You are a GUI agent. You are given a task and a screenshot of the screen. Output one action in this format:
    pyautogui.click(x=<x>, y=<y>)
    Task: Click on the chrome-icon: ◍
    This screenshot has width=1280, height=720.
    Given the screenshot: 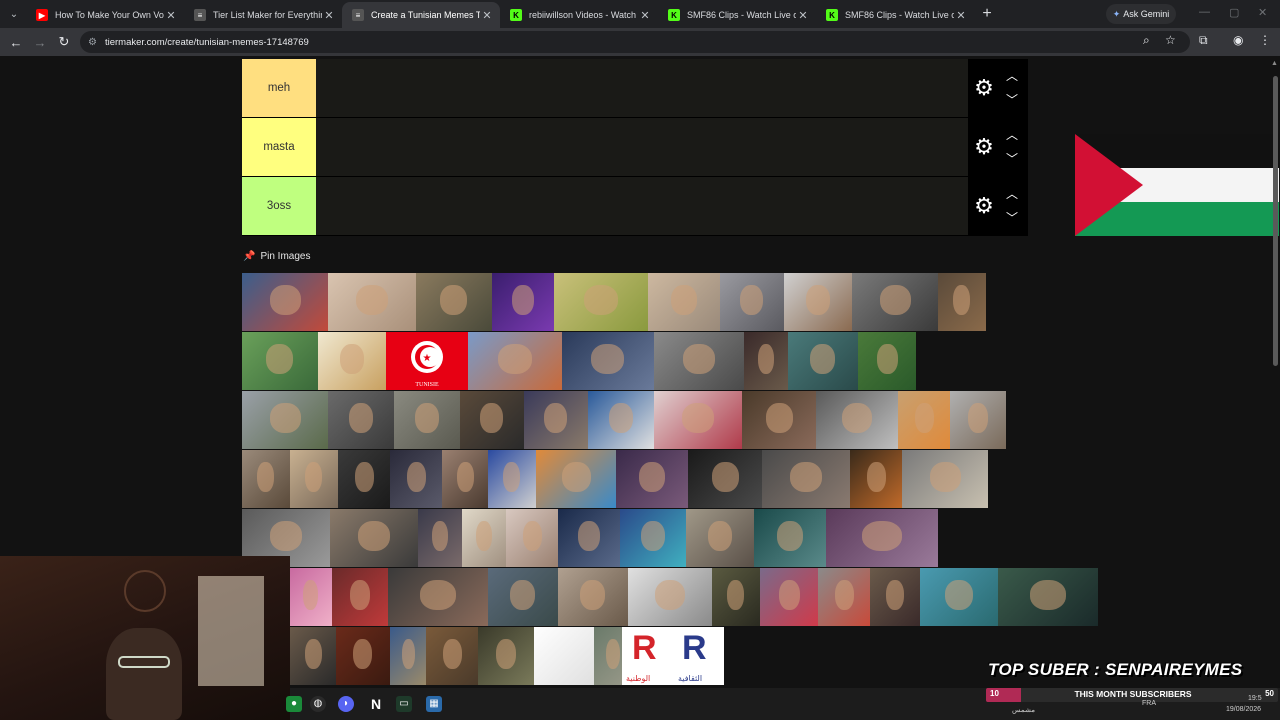 What is the action you would take?
    pyautogui.click(x=318, y=704)
    